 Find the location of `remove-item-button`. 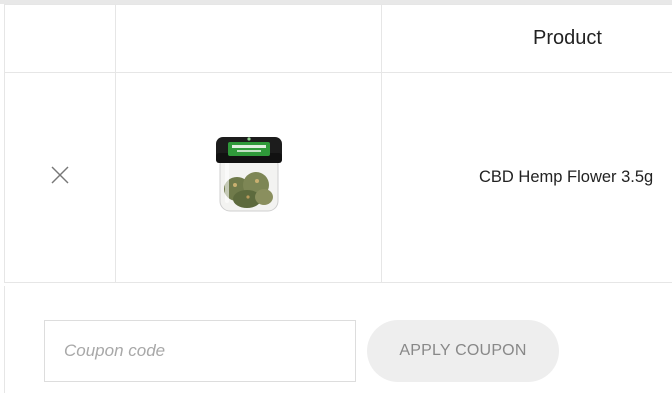

remove-item-button is located at coordinates (60, 175).